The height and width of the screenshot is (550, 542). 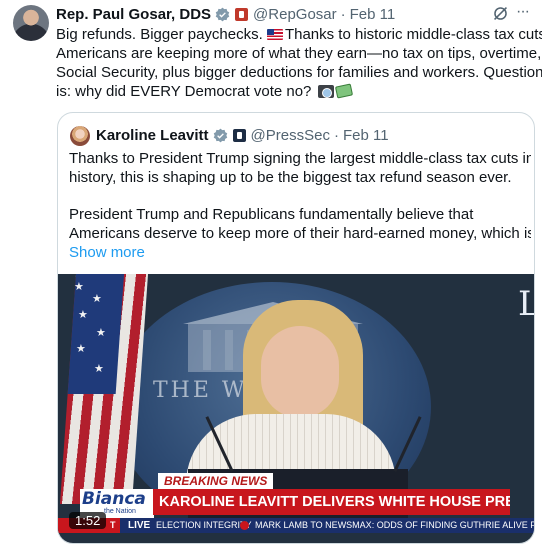 What do you see at coordinates (80, 136) in the screenshot?
I see `quoted-avatar` at bounding box center [80, 136].